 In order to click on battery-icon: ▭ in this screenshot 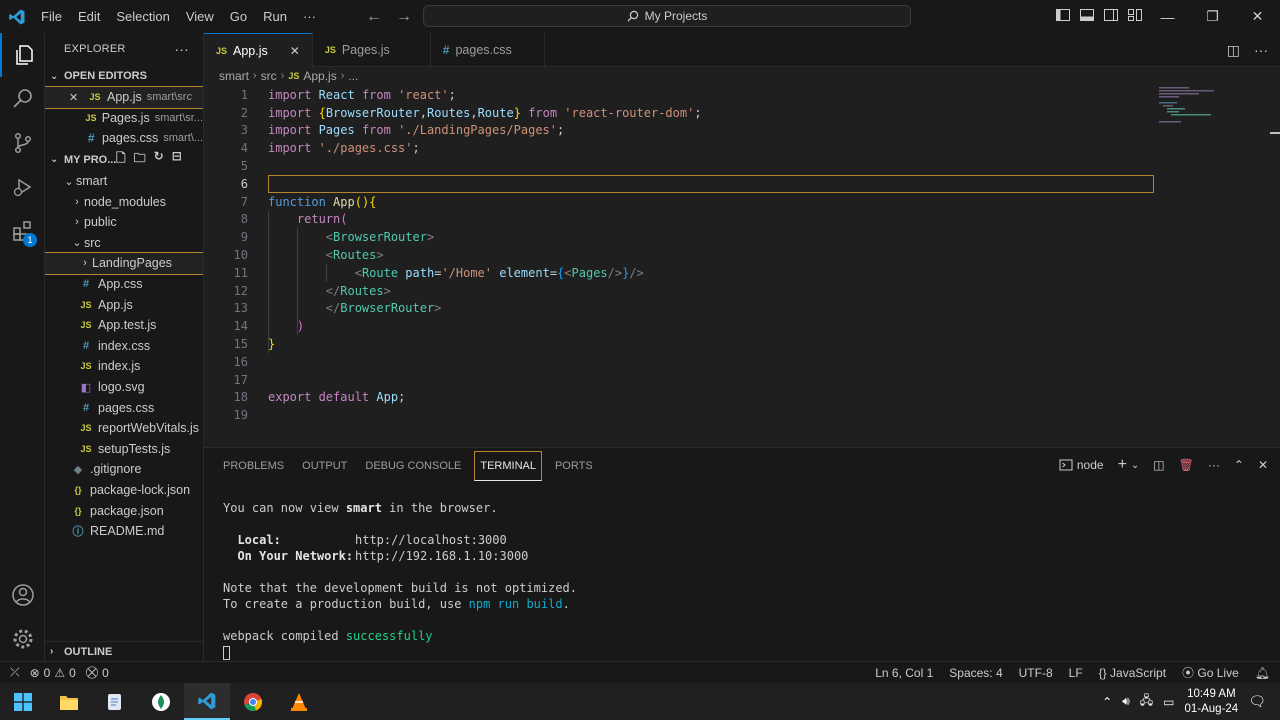, I will do `click(1168, 702)`.